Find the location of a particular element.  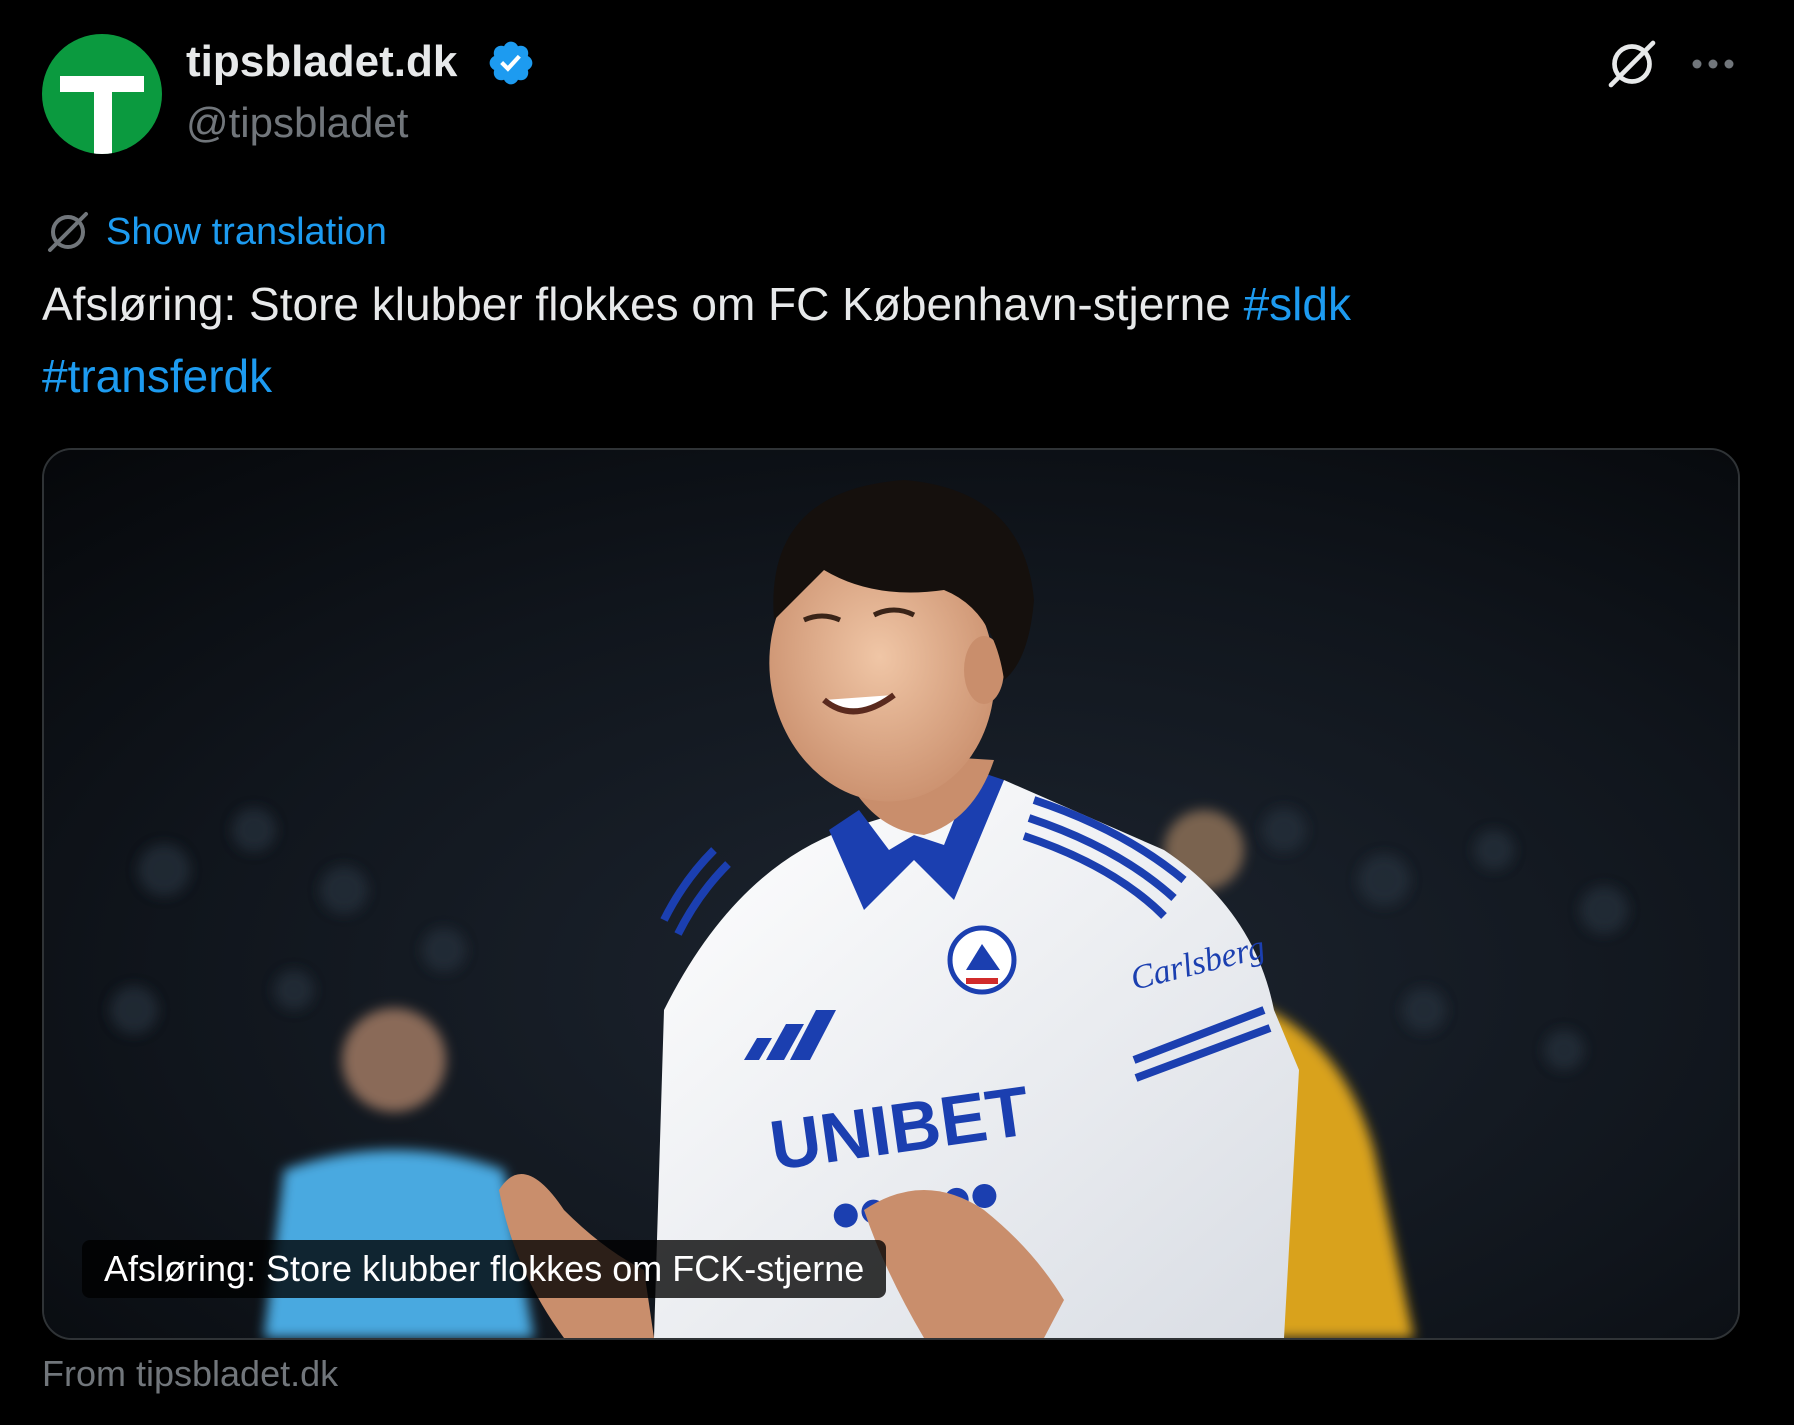

verified-badge-icon is located at coordinates (511, 63).